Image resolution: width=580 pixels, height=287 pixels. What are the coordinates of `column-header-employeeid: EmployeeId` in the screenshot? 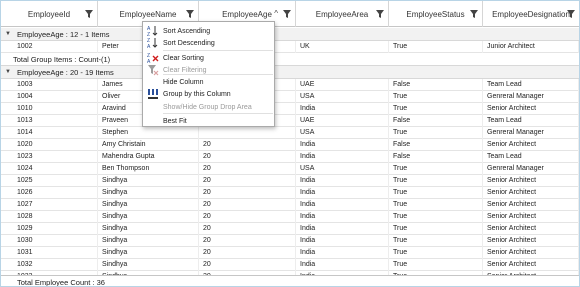 It's located at (49, 14).